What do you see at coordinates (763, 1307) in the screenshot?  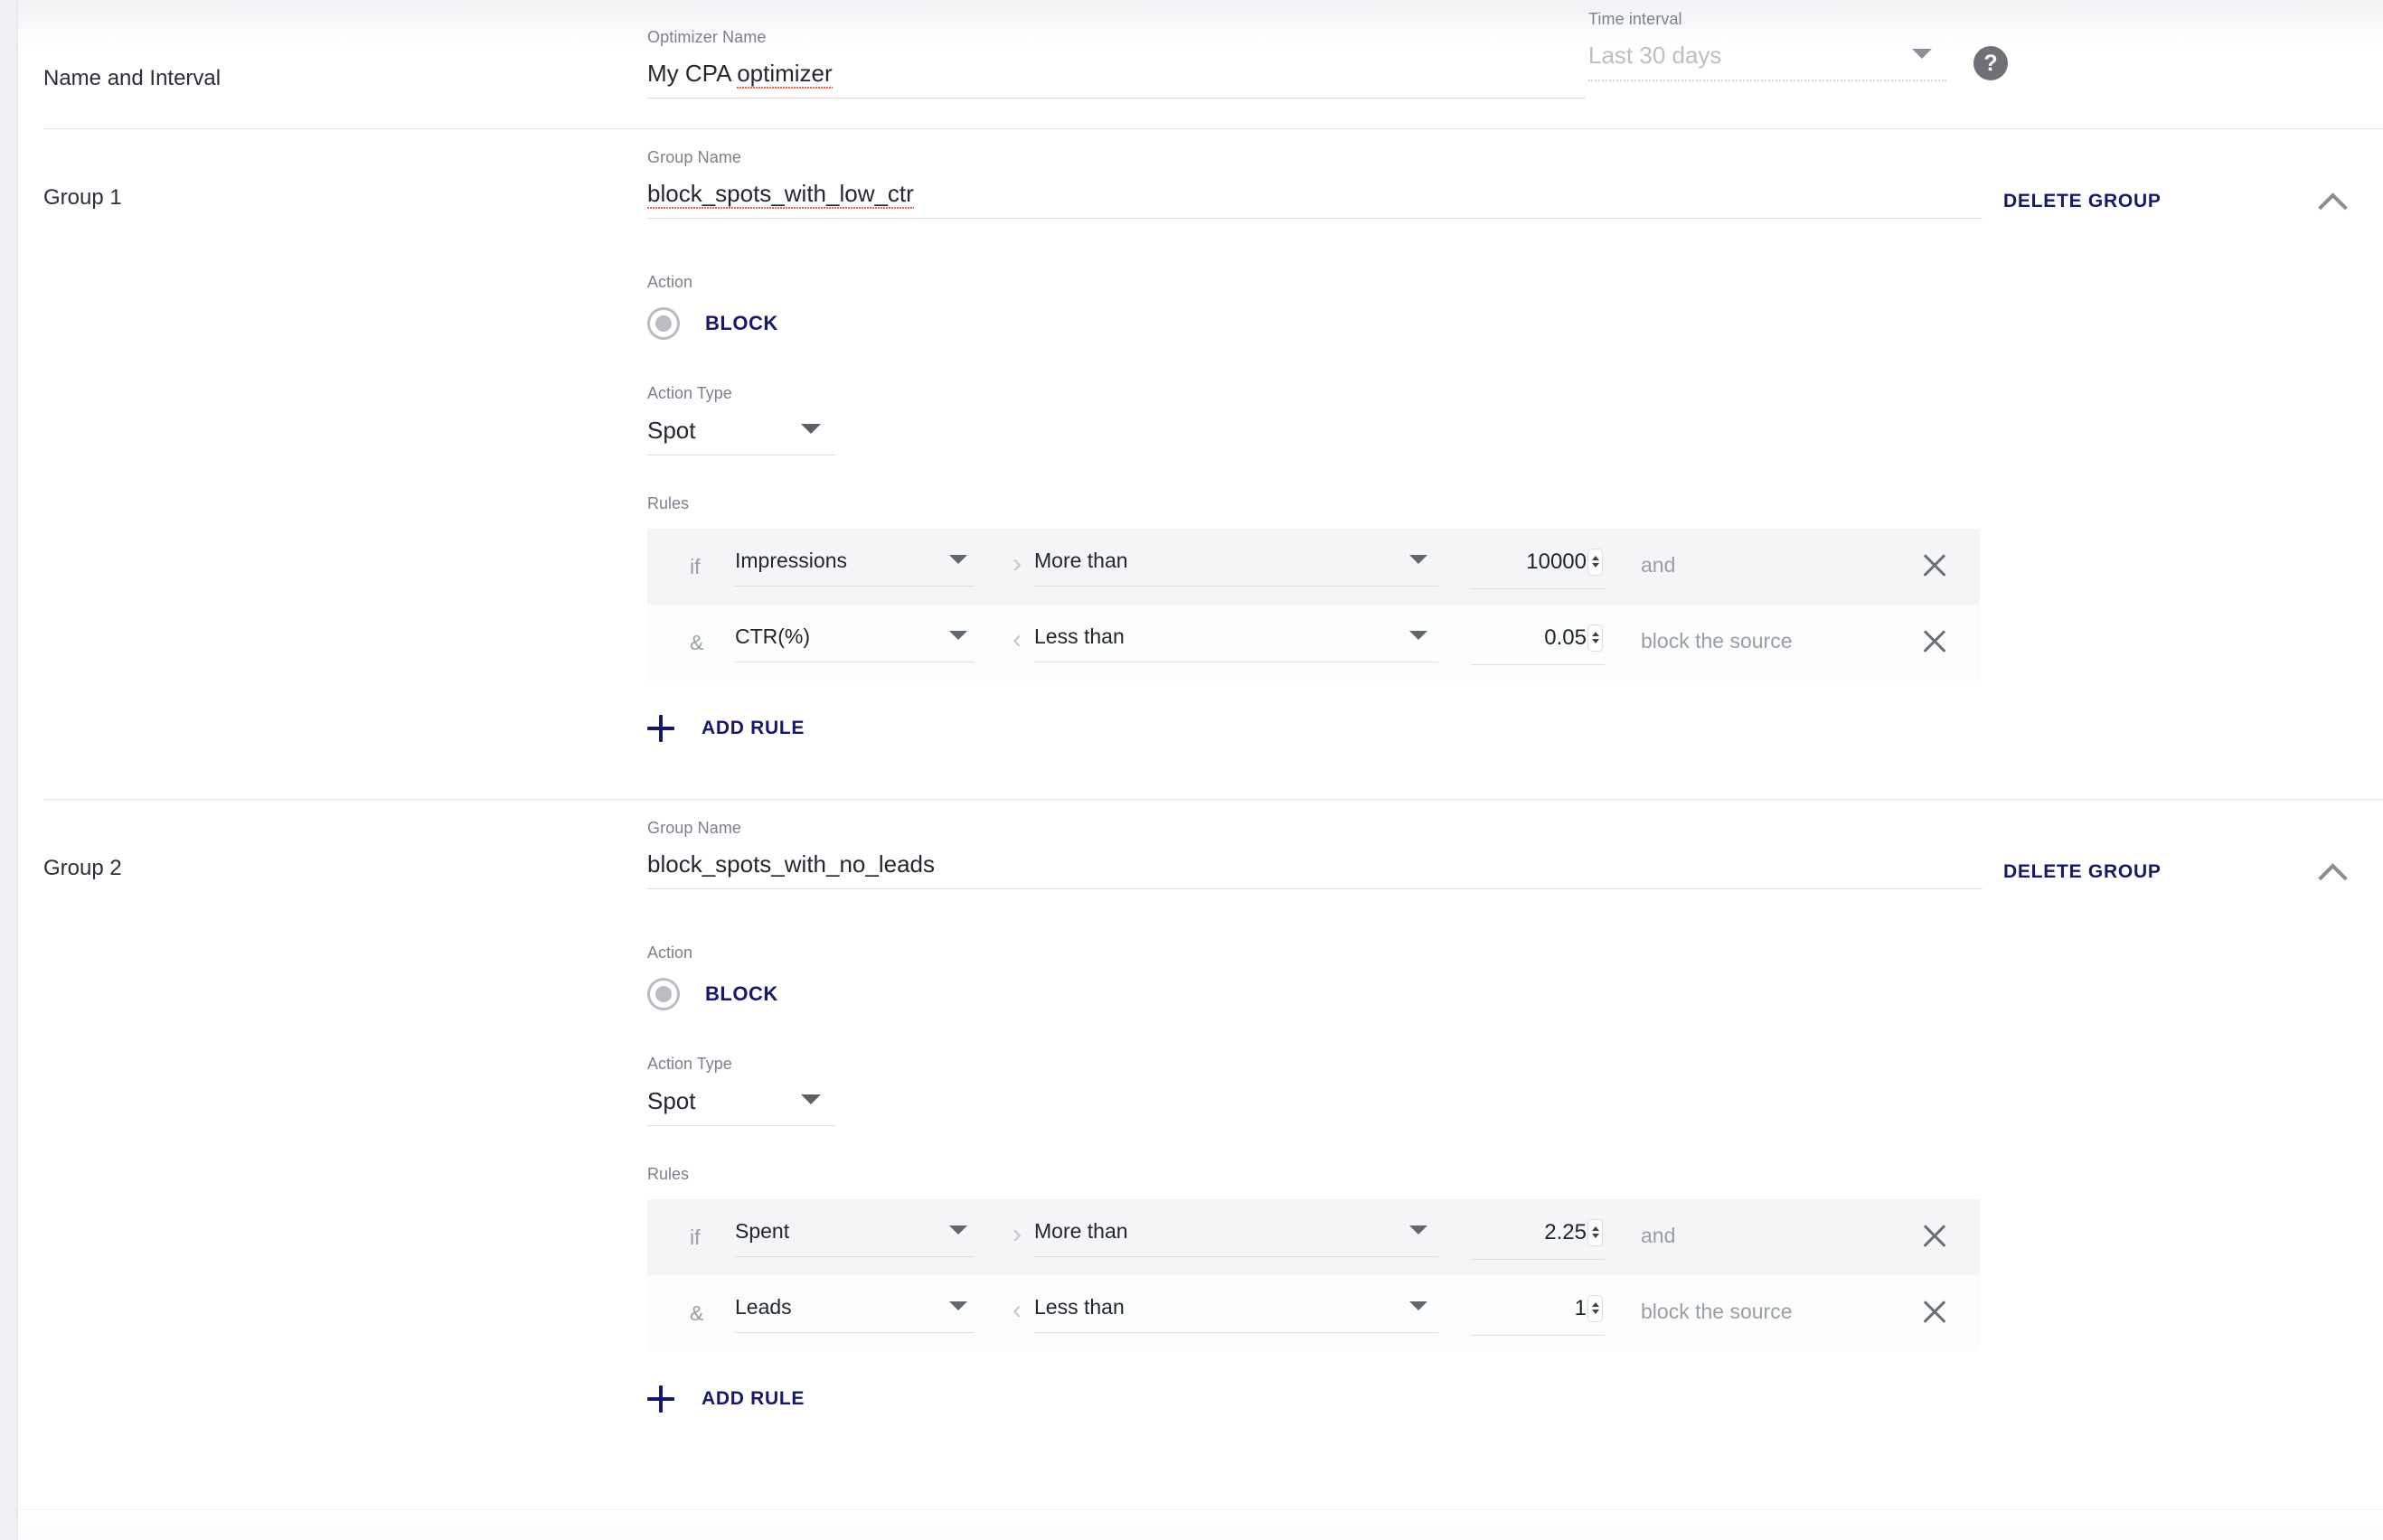 I see `rule-metric-value: Leads` at bounding box center [763, 1307].